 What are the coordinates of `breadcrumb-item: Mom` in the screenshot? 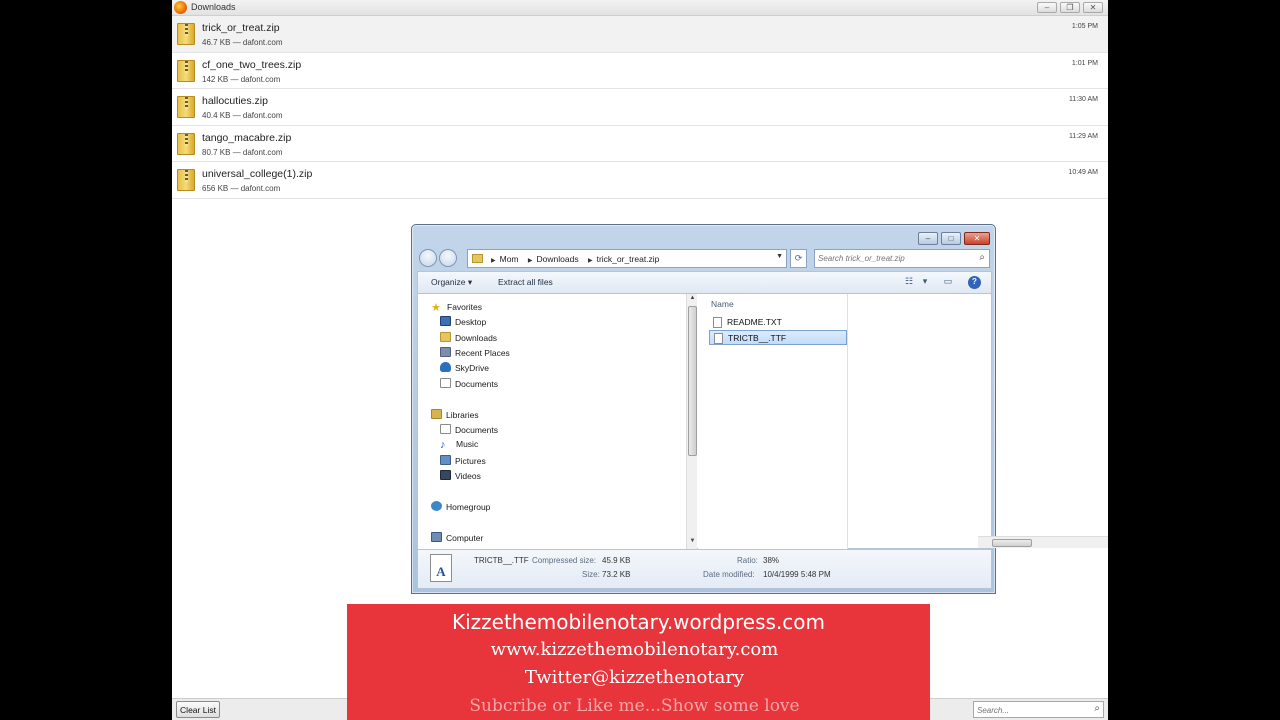 It's located at (509, 259).